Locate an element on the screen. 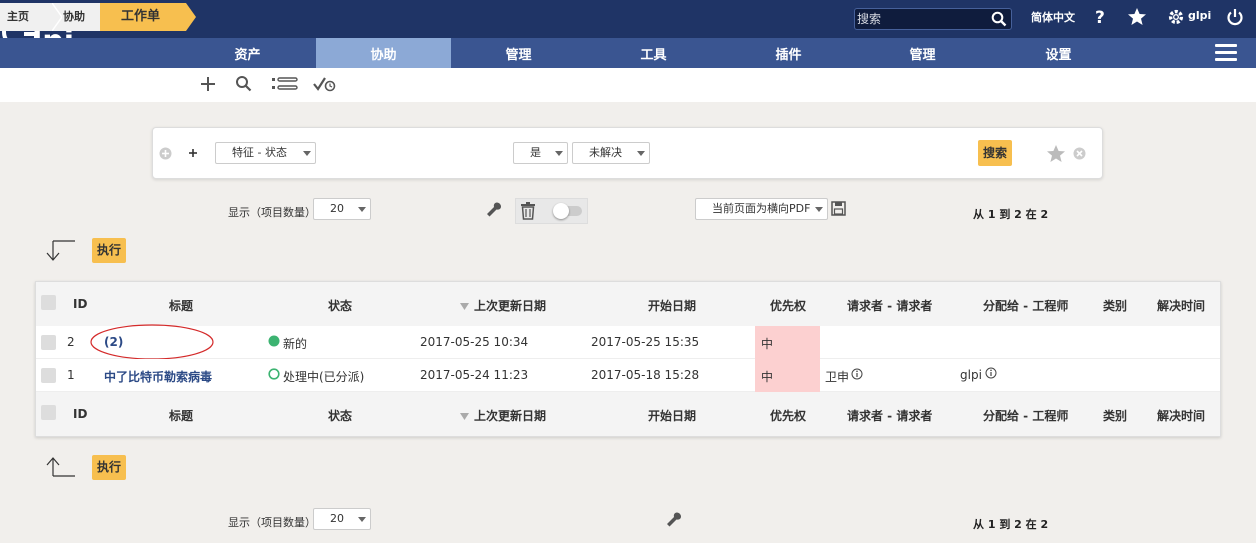 This screenshot has height=543, width=1256. save-search-star-icon is located at coordinates (1056, 155).